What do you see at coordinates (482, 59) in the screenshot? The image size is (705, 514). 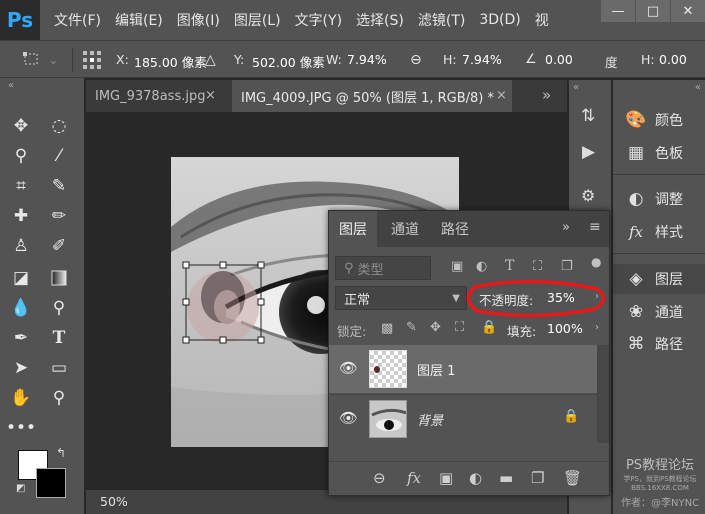 I see `height-field: 7.94%` at bounding box center [482, 59].